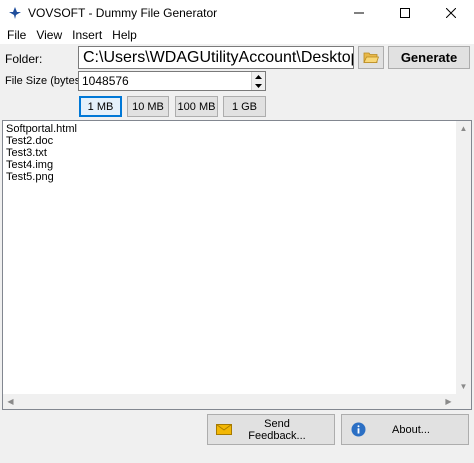  What do you see at coordinates (237, 456) in the screenshot?
I see `status-bar` at bounding box center [237, 456].